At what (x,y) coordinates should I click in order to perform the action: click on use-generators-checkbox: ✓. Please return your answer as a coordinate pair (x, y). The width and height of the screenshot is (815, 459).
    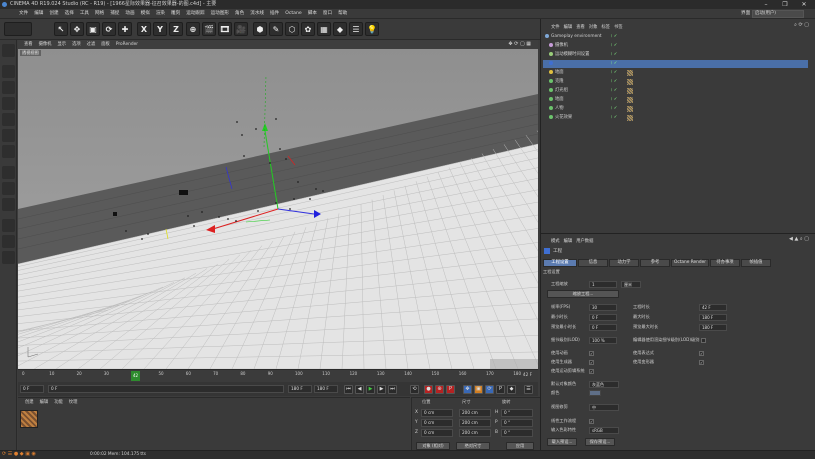
    Looking at the image, I should click on (591, 362).